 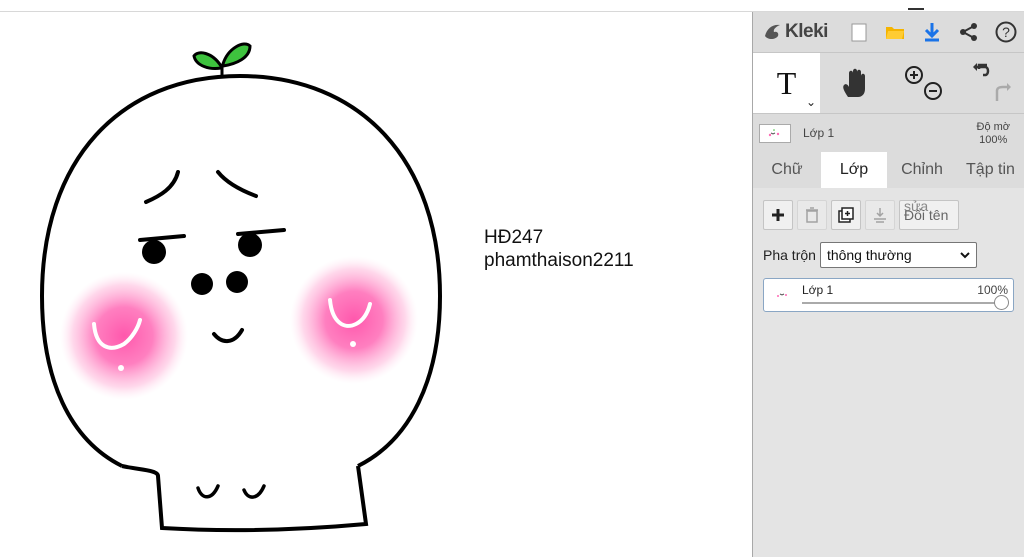 What do you see at coordinates (965, 254) in the screenshot?
I see `chevron-down-icon` at bounding box center [965, 254].